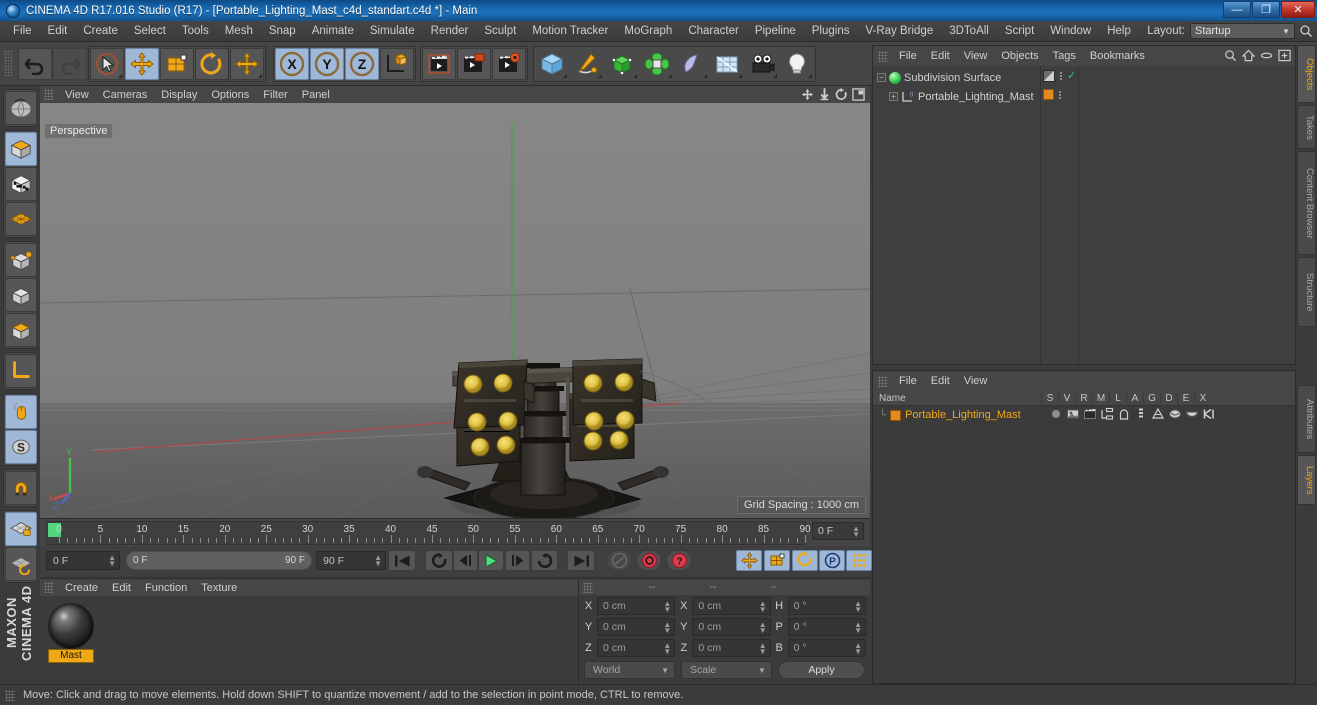 This screenshot has width=1317, height=705. What do you see at coordinates (679, 560) in the screenshot?
I see `keyframe-selection-button: ?` at bounding box center [679, 560].